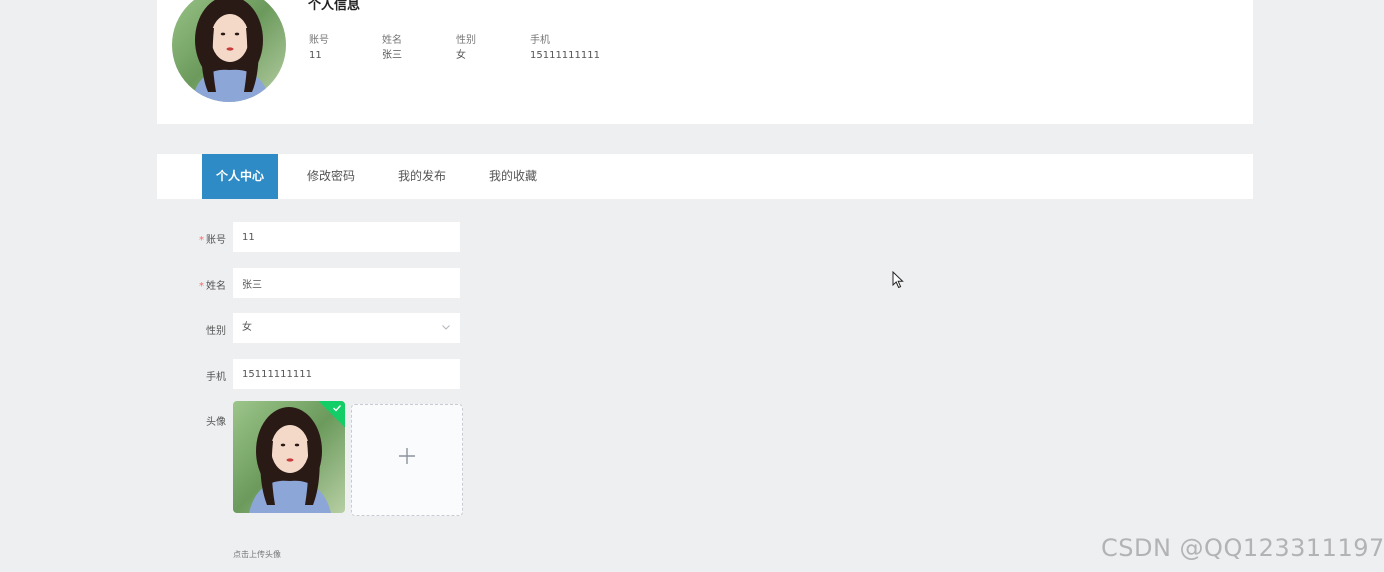  What do you see at coordinates (422, 176) in the screenshot?
I see `tab-my-posts: 我的发布` at bounding box center [422, 176].